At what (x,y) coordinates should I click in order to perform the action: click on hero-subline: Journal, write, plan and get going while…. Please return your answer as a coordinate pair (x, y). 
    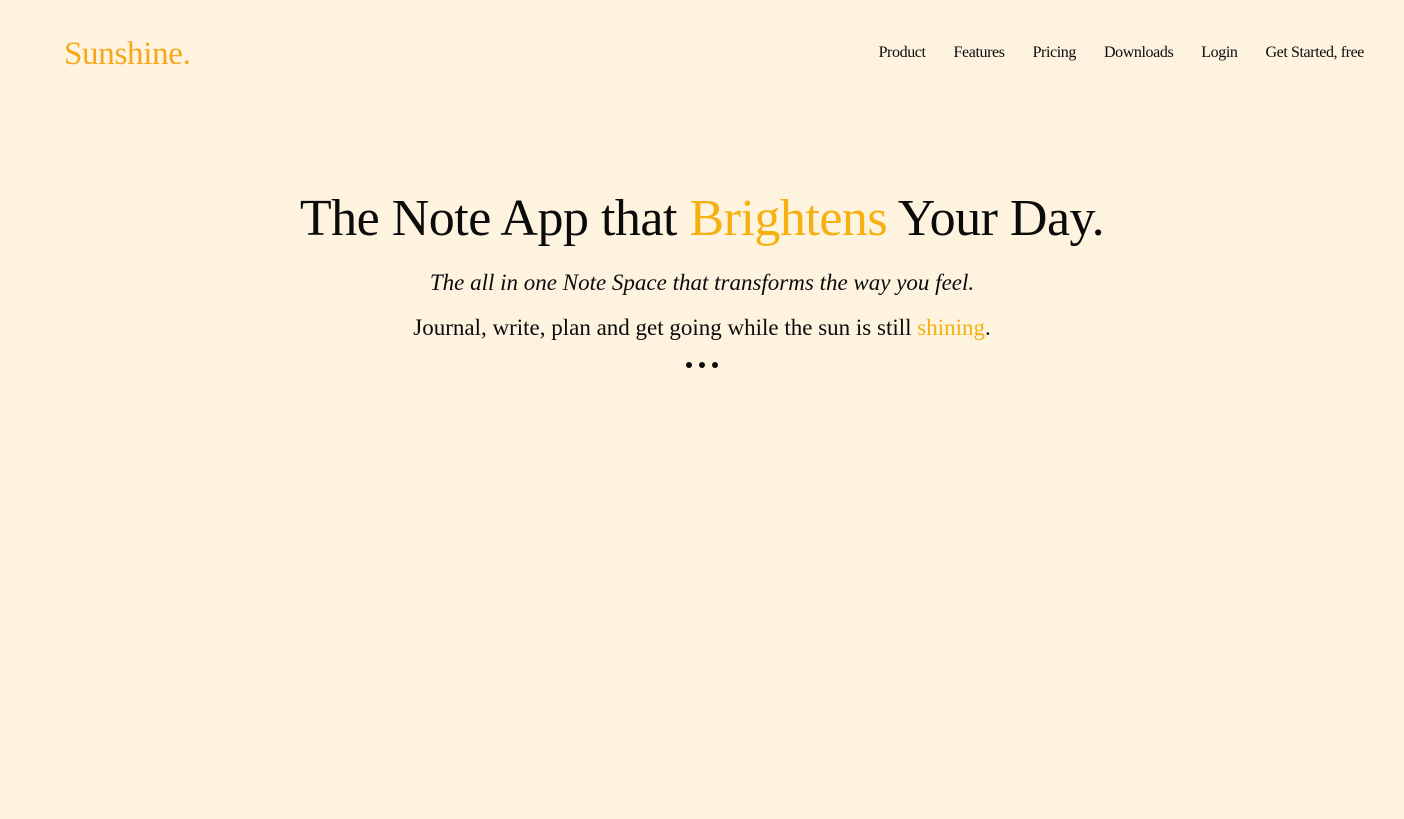
    Looking at the image, I should click on (702, 328).